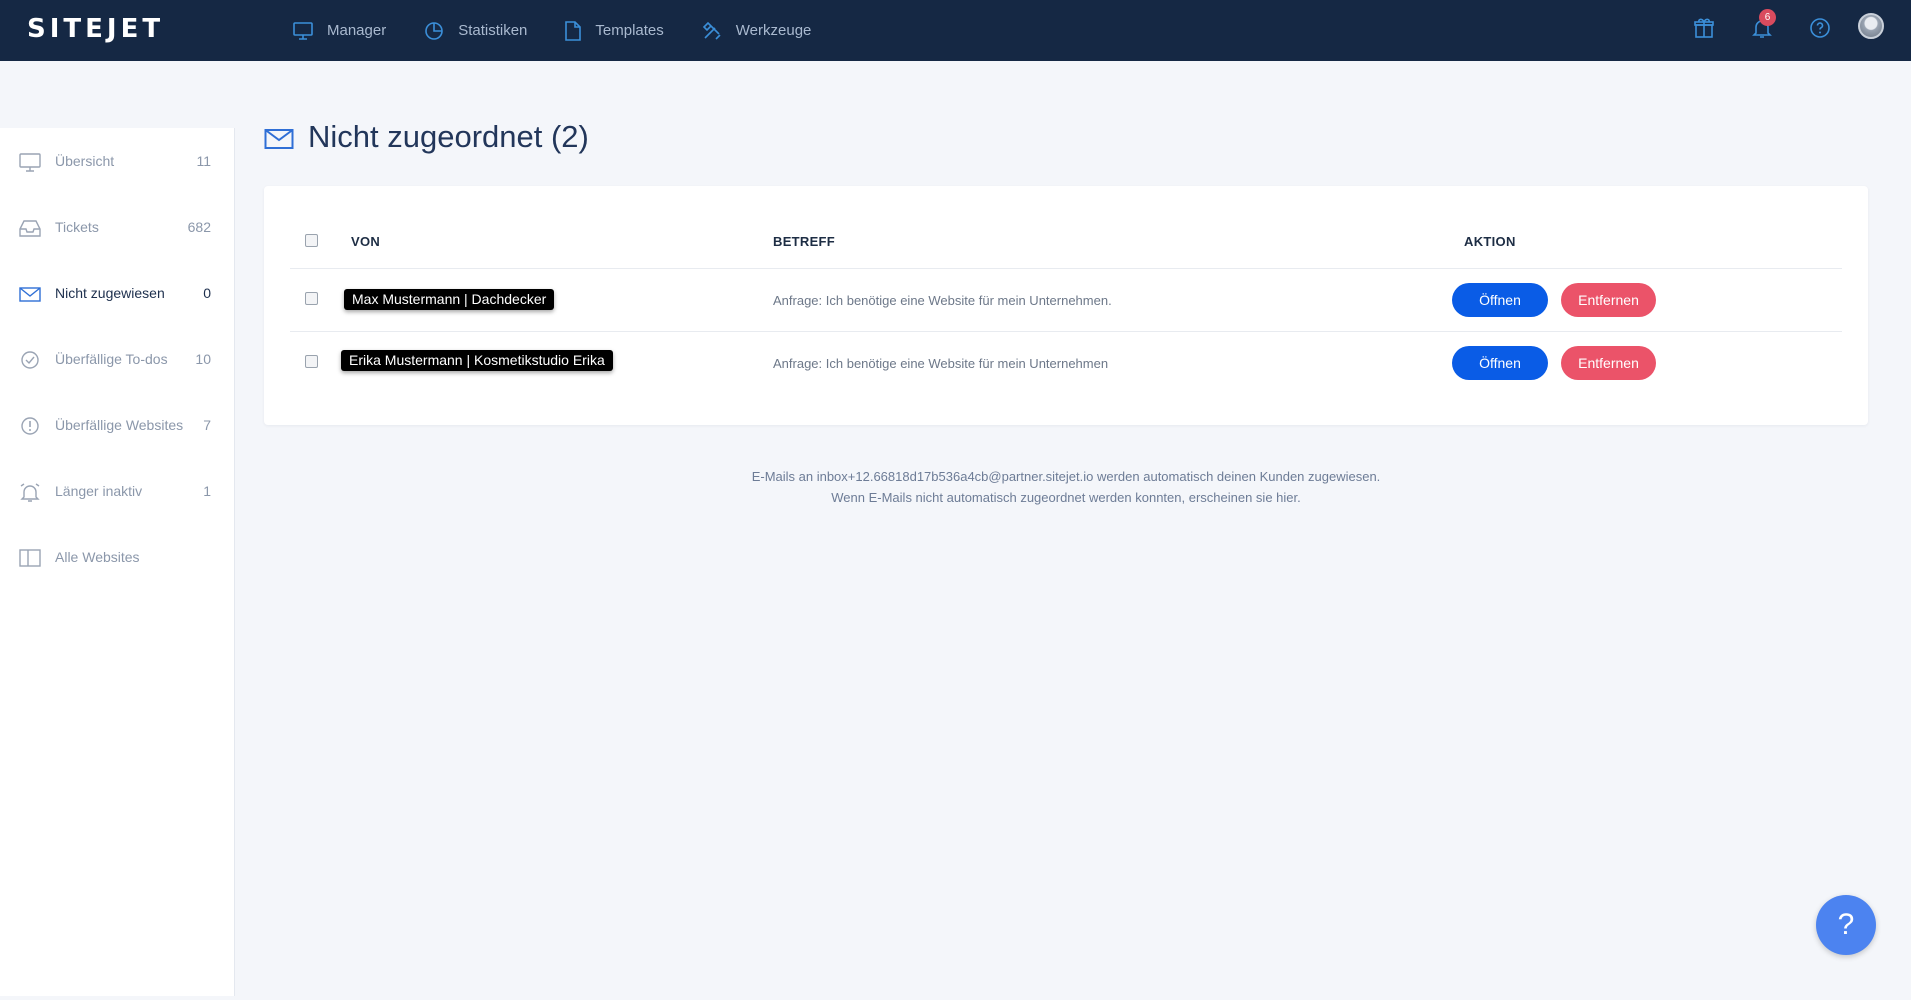  Describe the element at coordinates (95, 29) in the screenshot. I see `sitejet-logo: SITEJET` at that location.